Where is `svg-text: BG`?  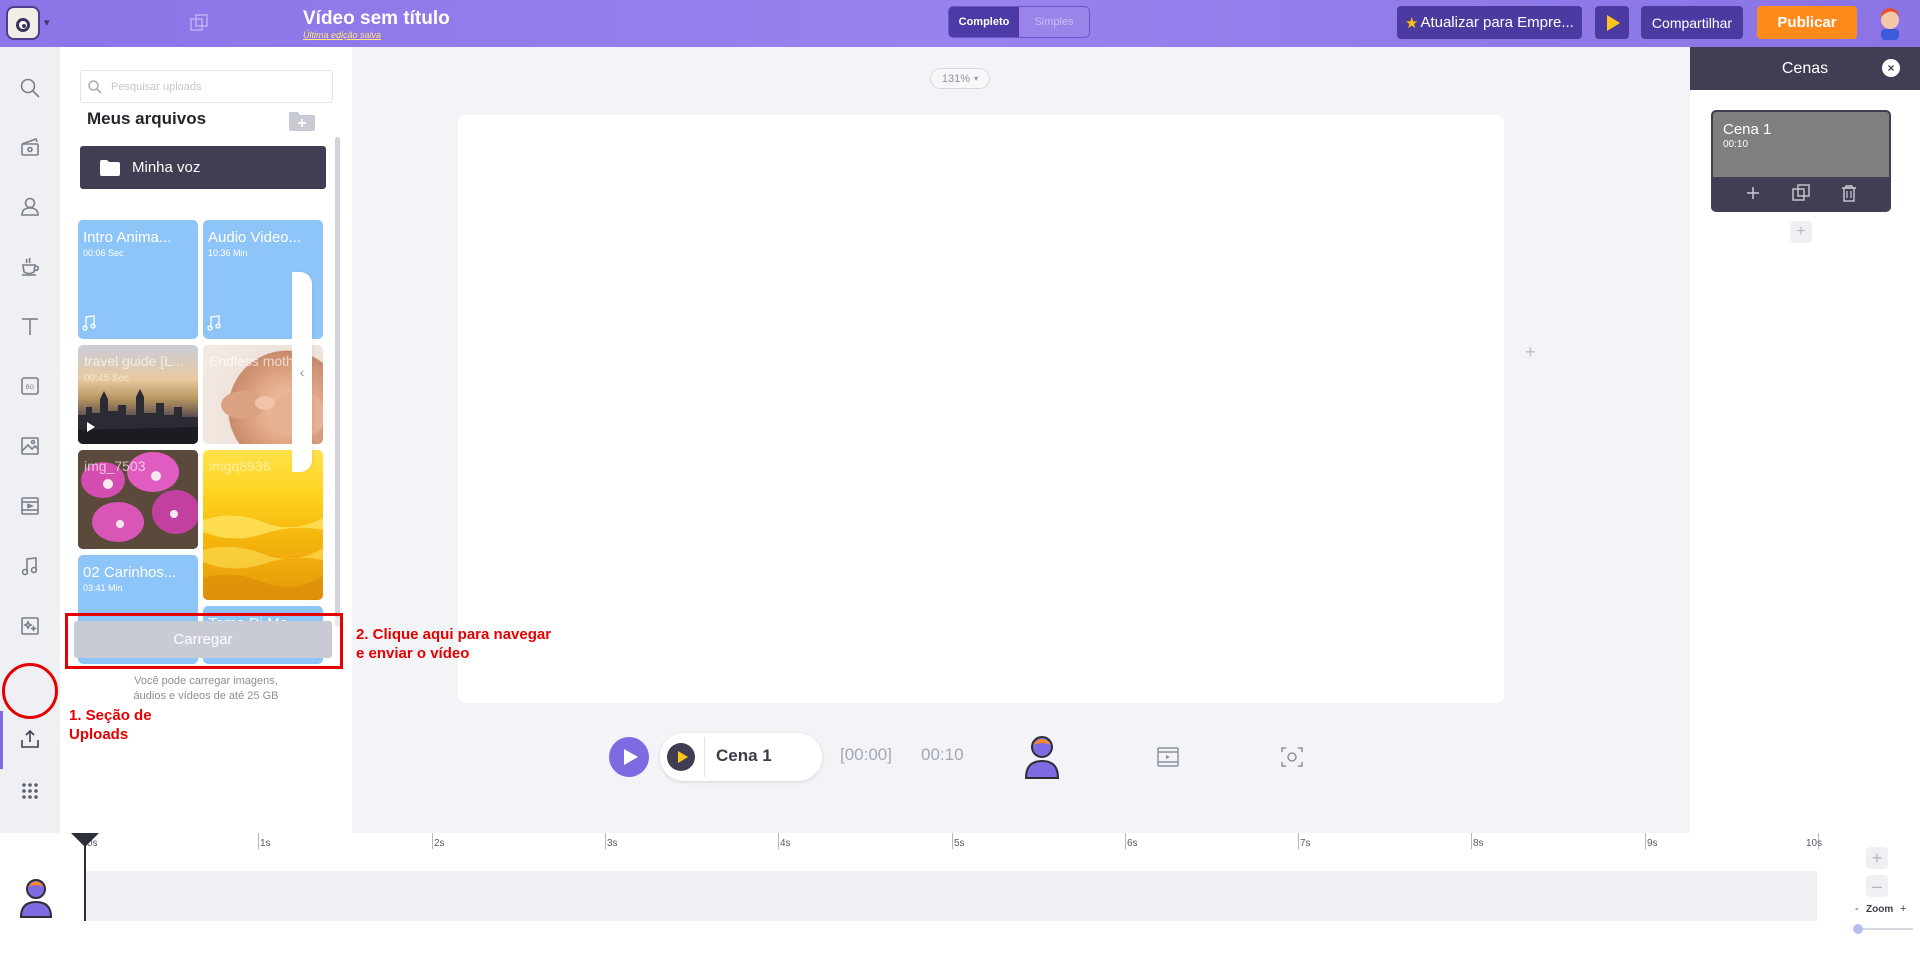
svg-text: BG is located at coordinates (30, 388).